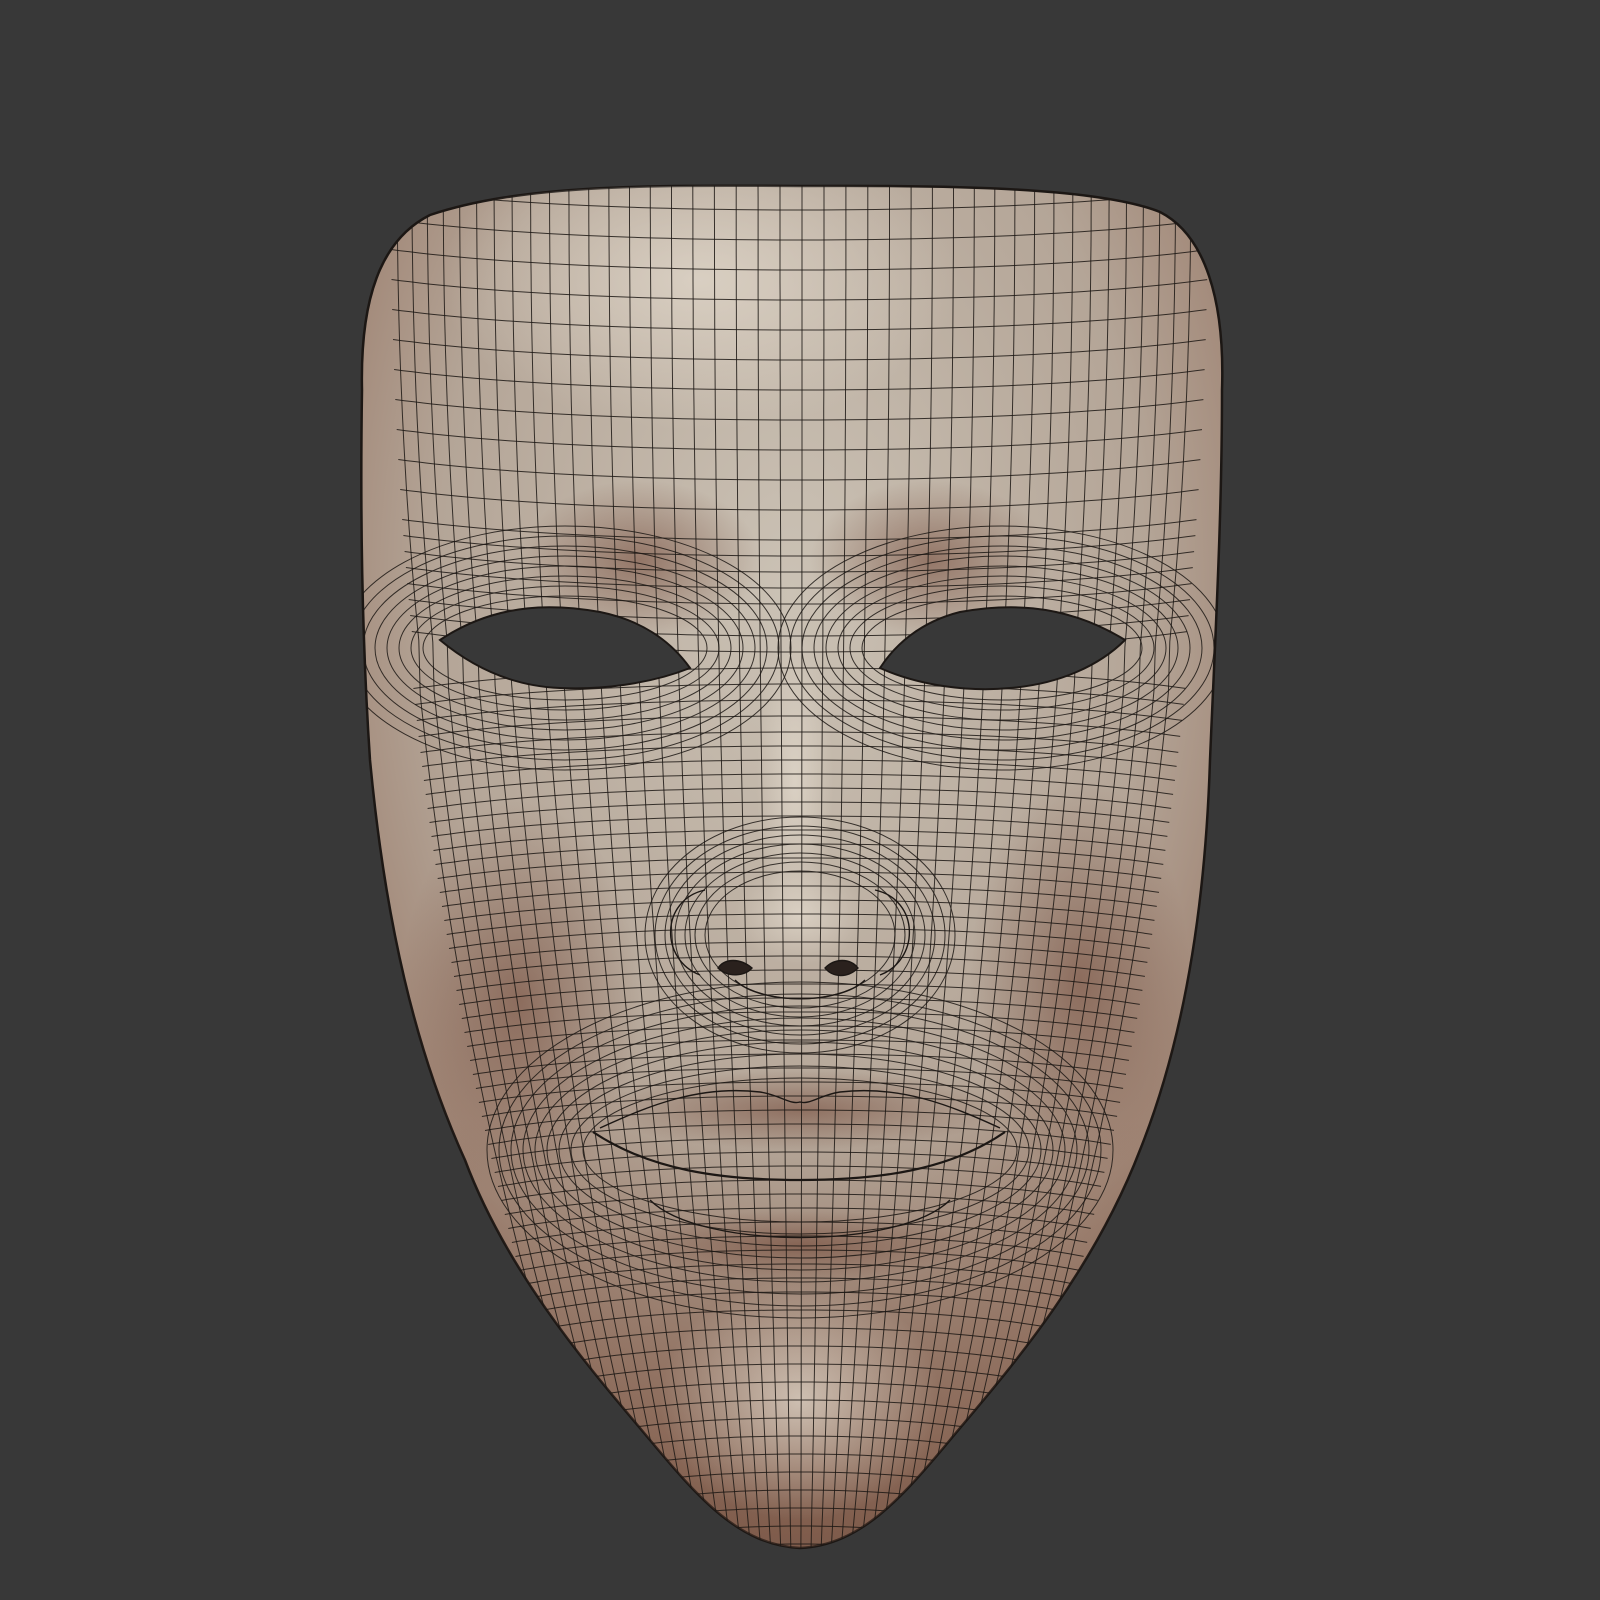  I want to click on forehead-highlight, so click(700, 307).